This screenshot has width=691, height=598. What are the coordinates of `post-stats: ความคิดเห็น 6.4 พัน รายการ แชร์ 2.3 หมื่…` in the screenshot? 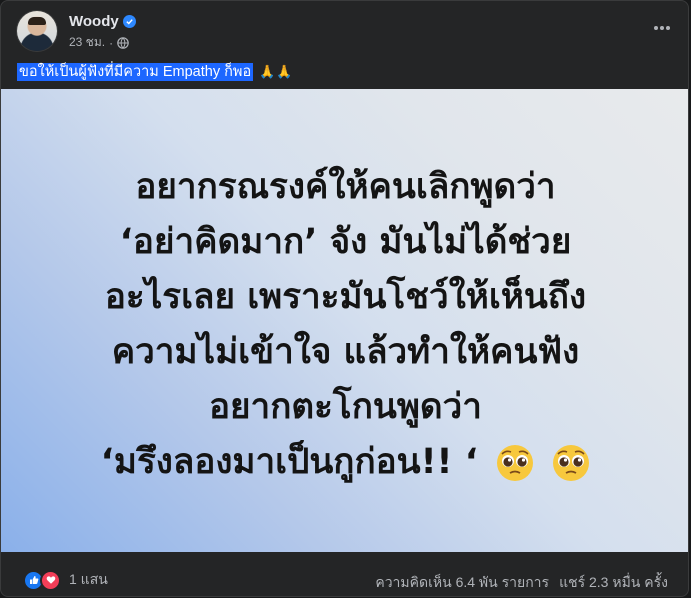 It's located at (521, 583).